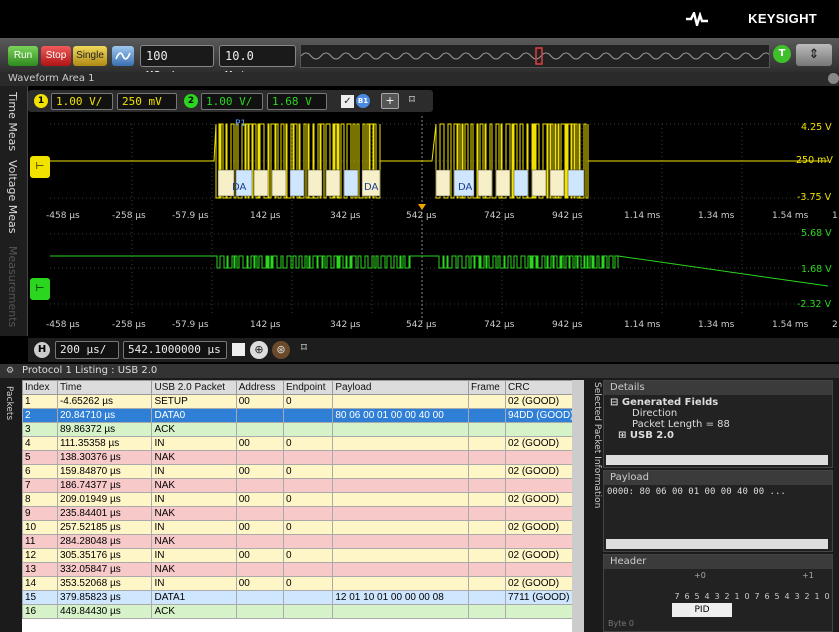  I want to click on memory-overview-bar, so click(536, 56).